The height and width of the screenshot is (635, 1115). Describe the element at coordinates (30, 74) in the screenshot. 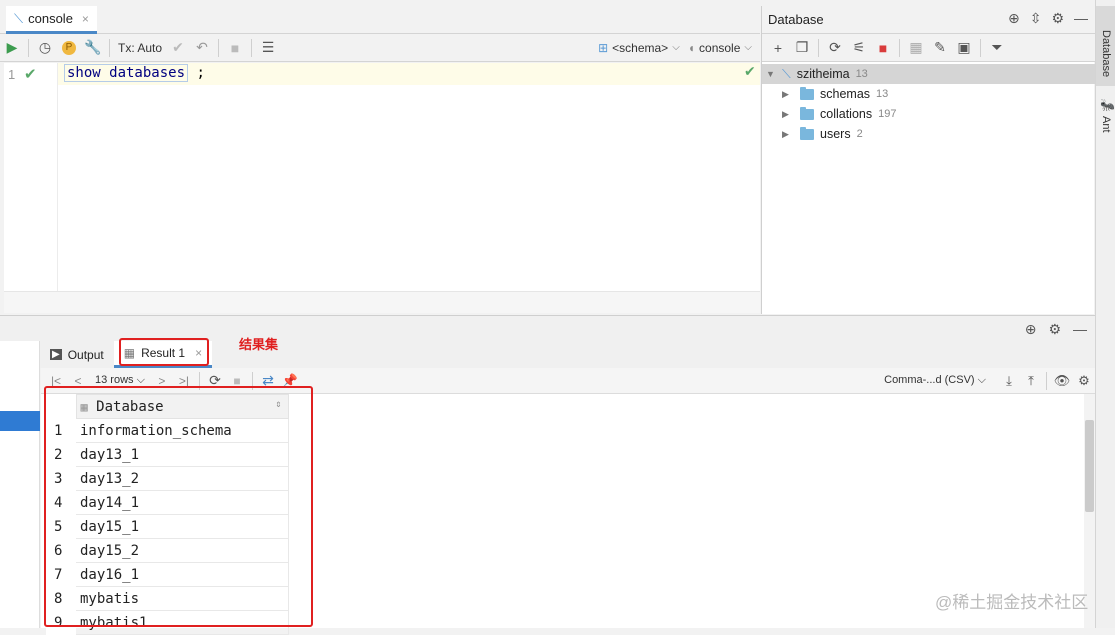

I see `executed-check-icon: ✔` at that location.